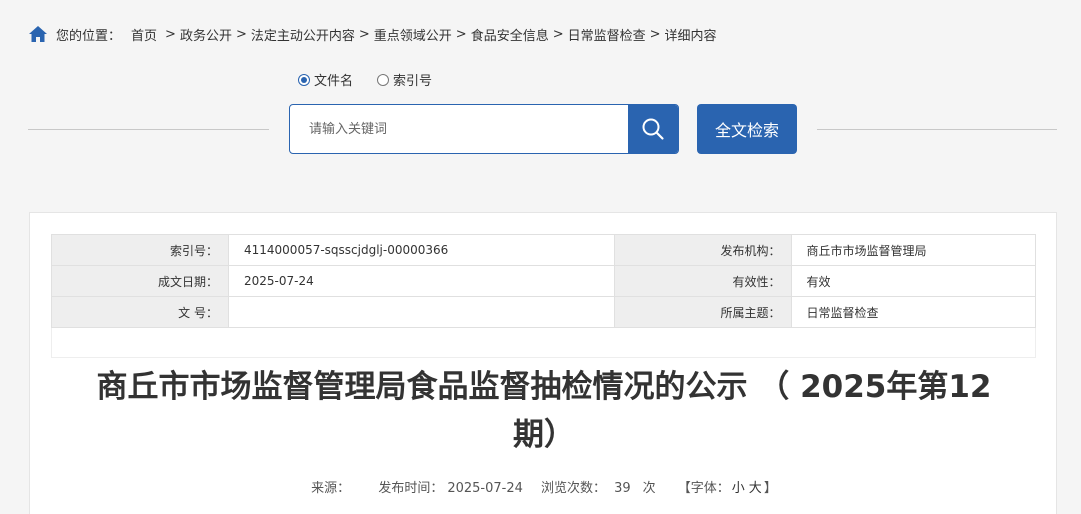 This screenshot has height=514, width=1081. Describe the element at coordinates (913, 281) in the screenshot. I see `validity-value: 有效` at that location.